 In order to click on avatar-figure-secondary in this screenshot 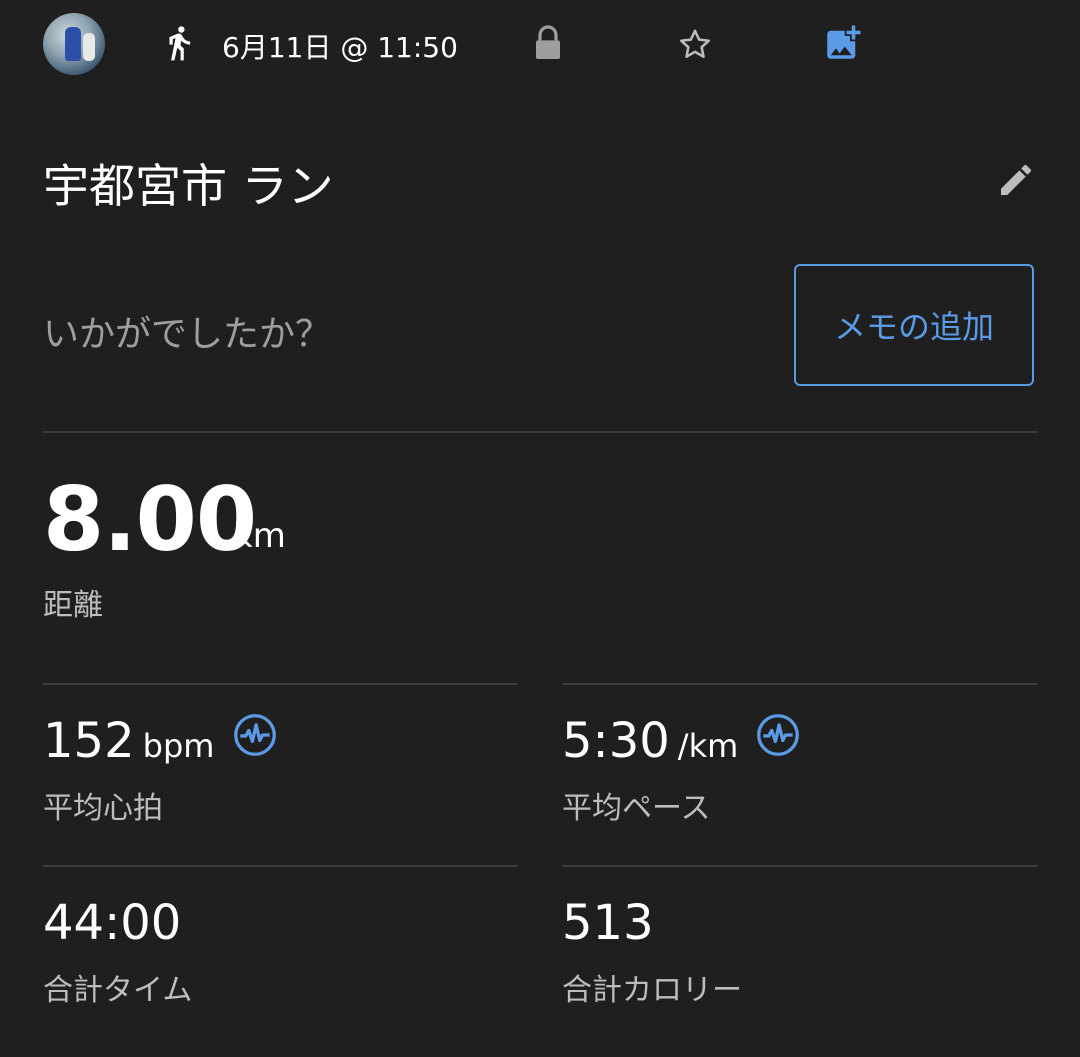, I will do `click(89, 47)`.